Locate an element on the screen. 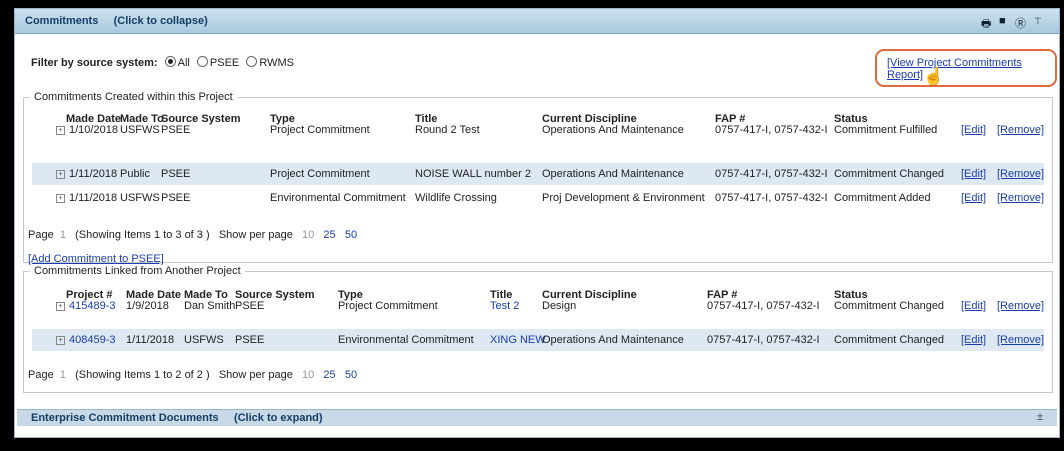 The height and width of the screenshot is (451, 1064). status-cell: Commitment Fulfilled is located at coordinates (886, 130).